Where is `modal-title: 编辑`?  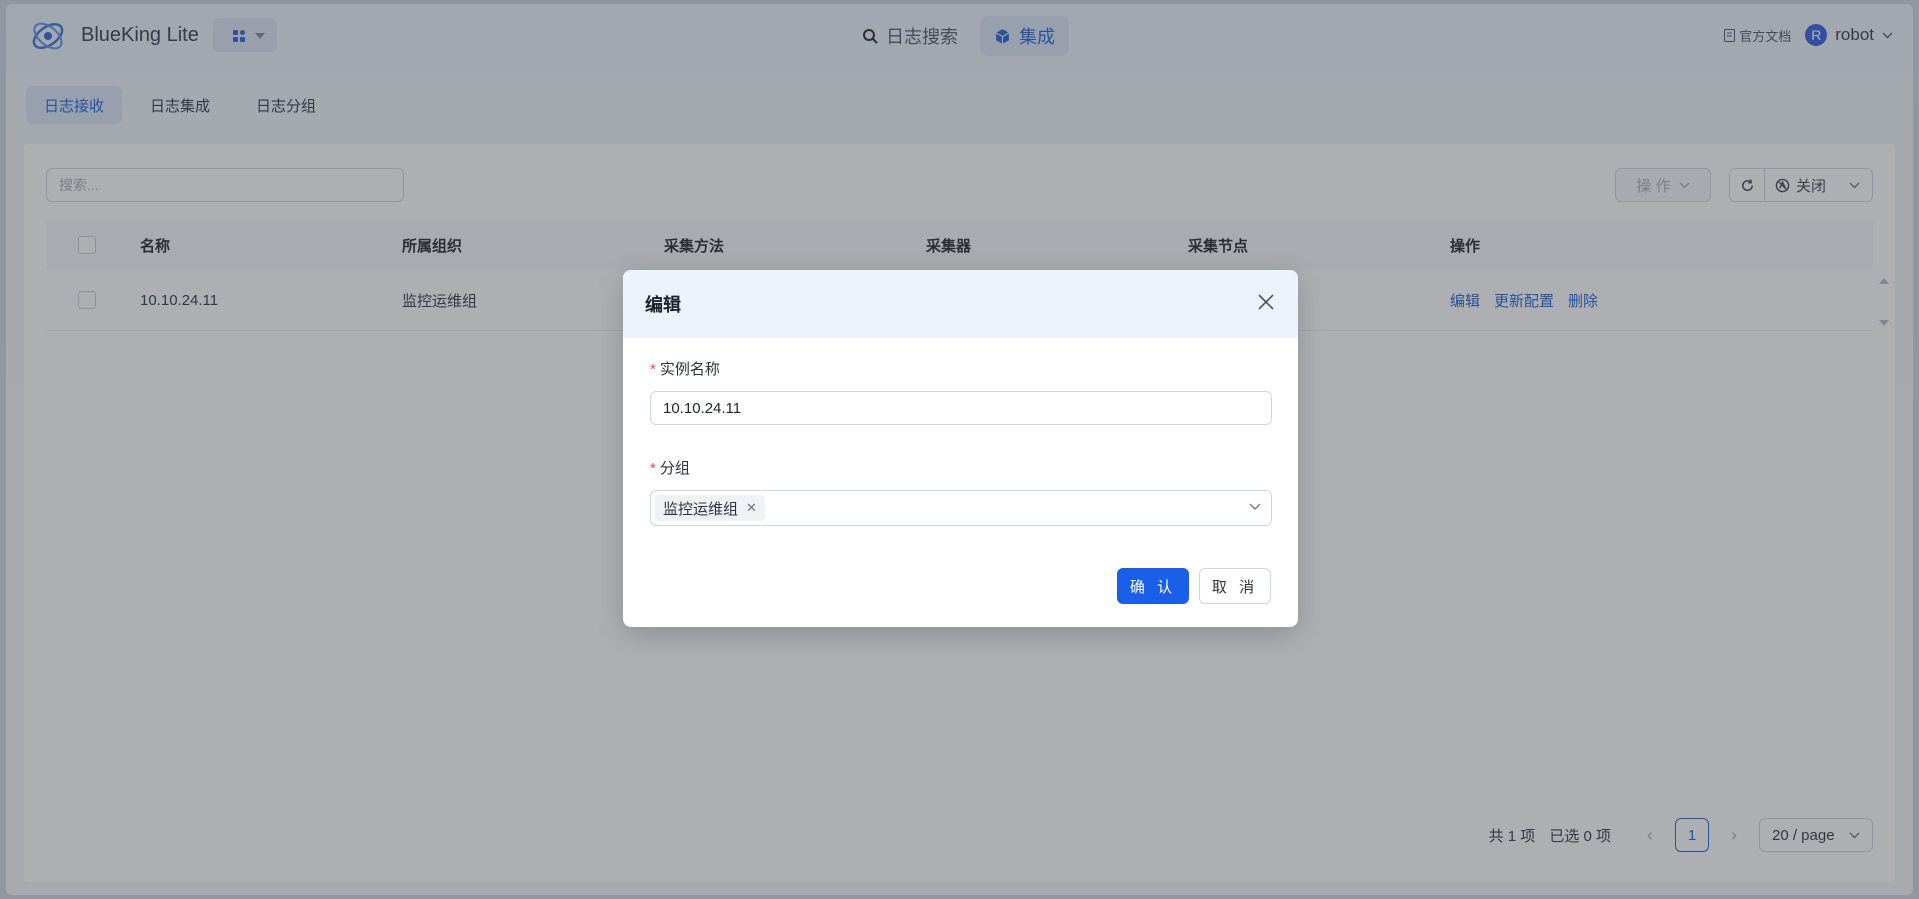 modal-title: 编辑 is located at coordinates (663, 305).